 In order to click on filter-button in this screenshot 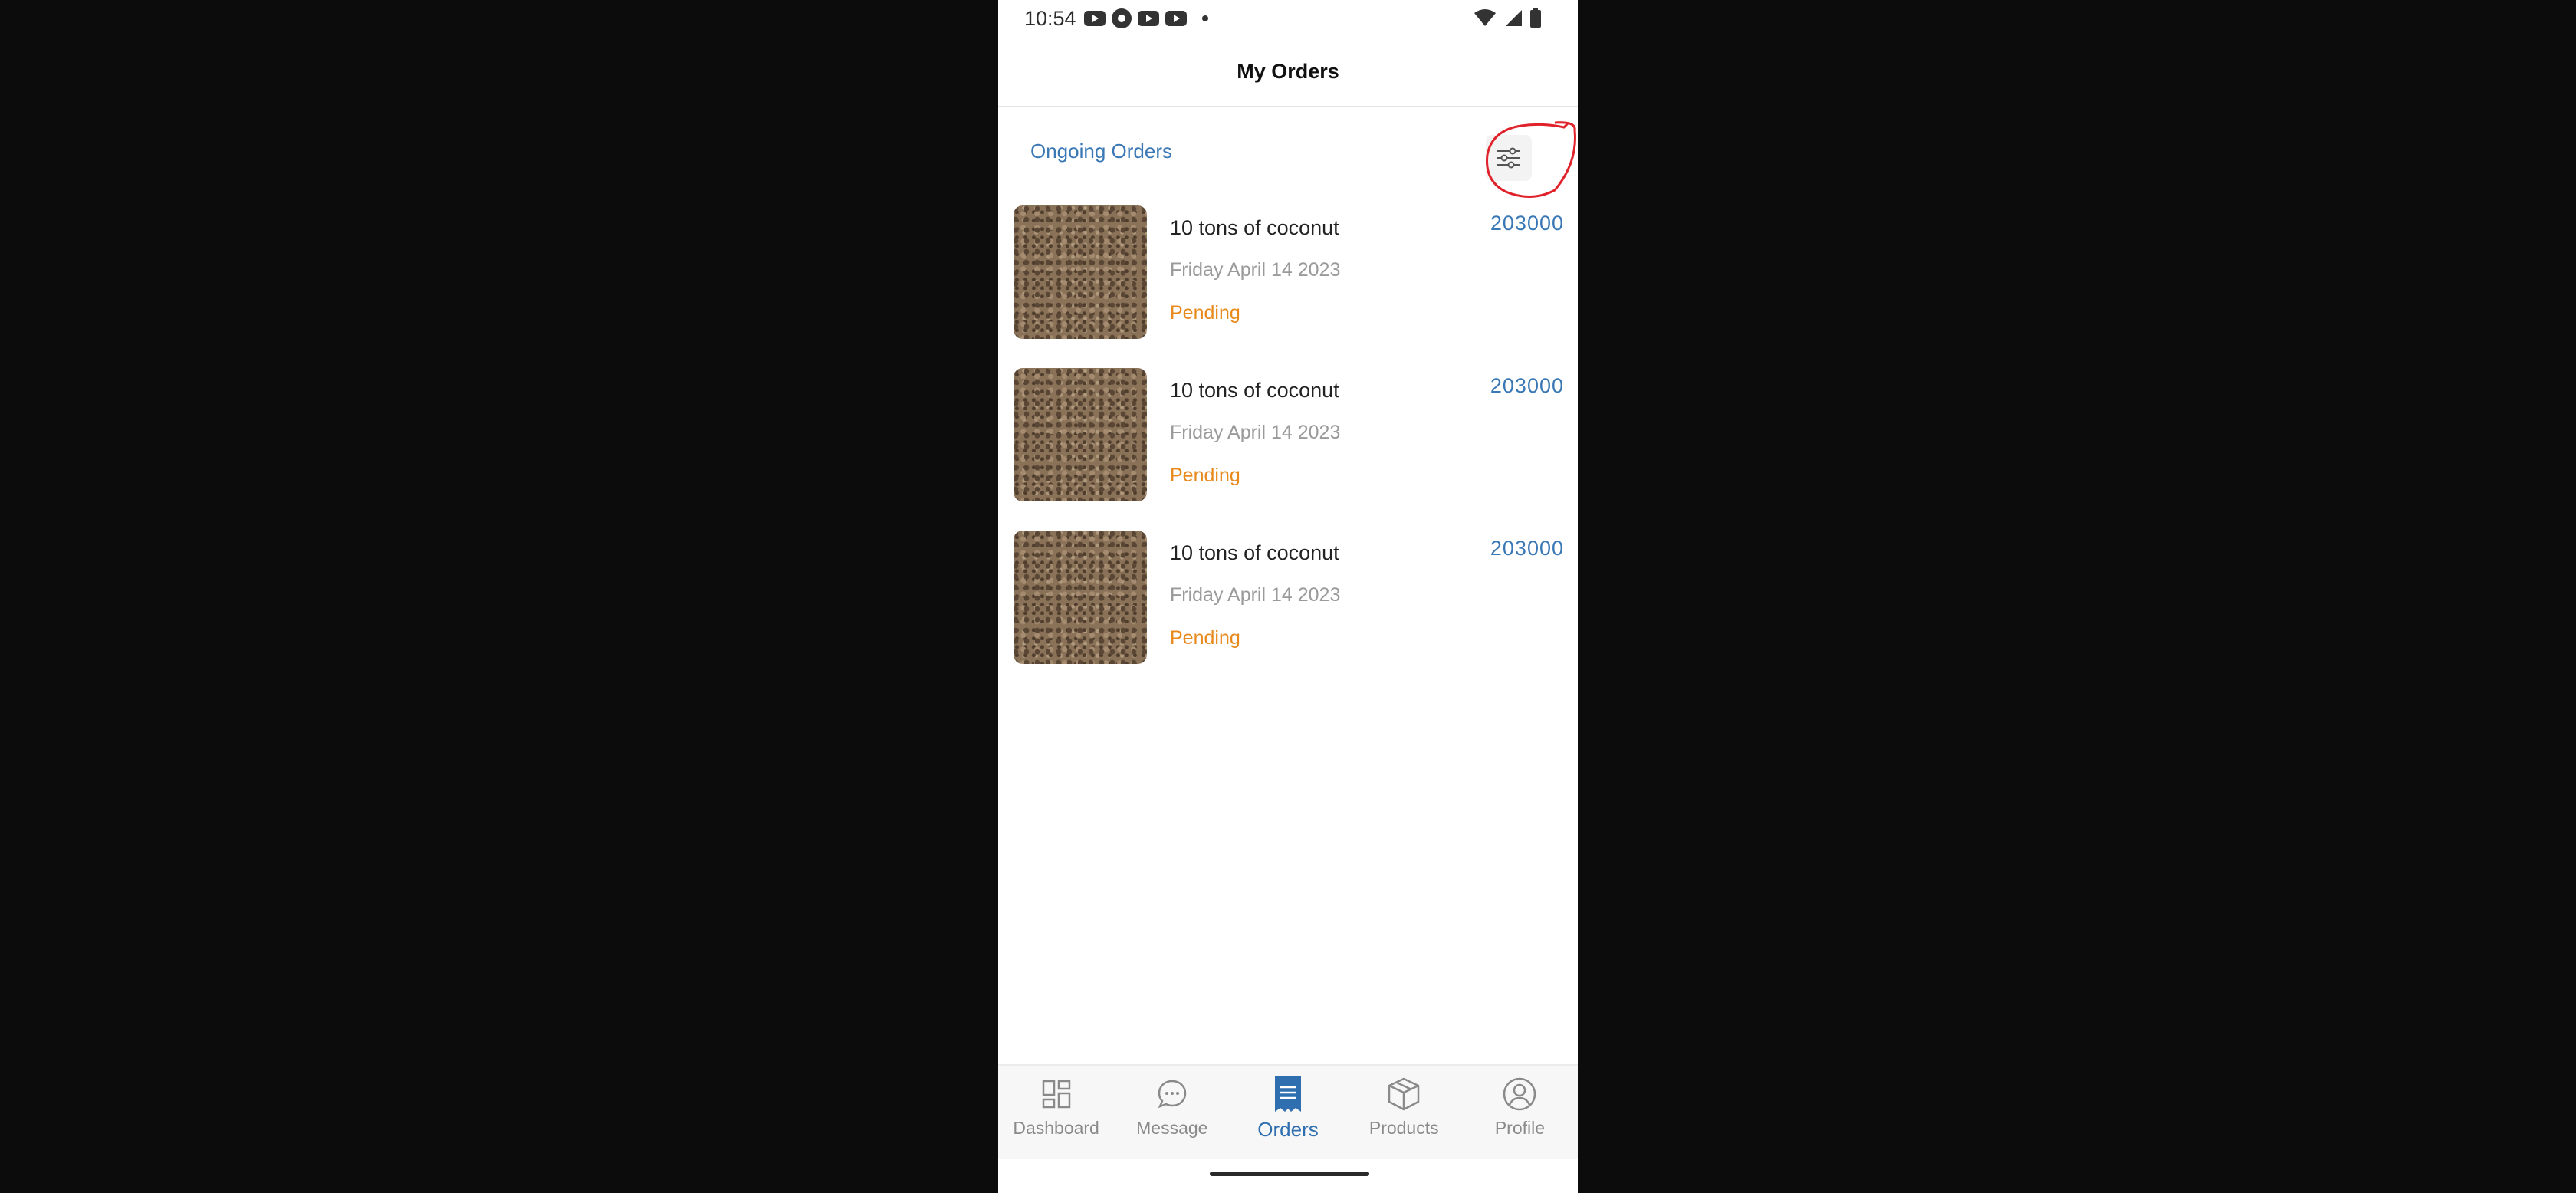, I will do `click(1509, 158)`.